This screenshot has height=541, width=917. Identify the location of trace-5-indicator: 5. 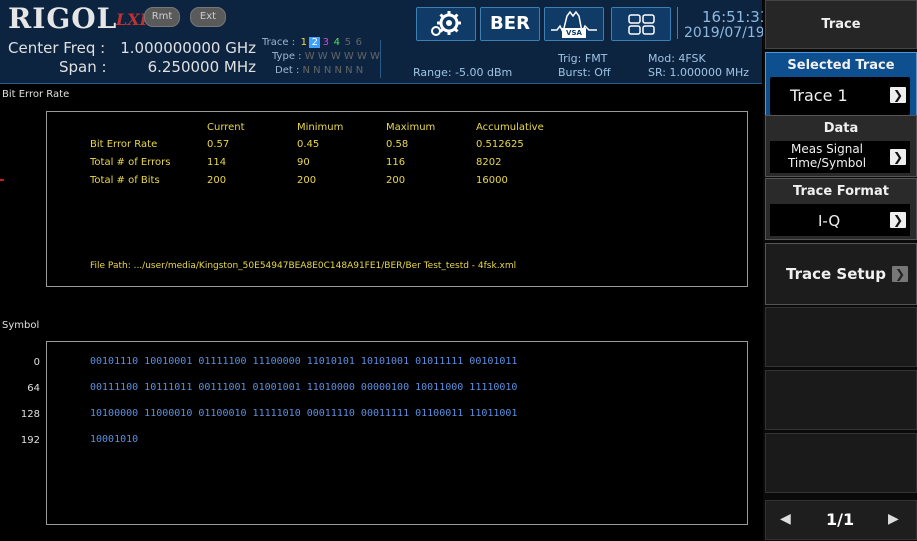
(347, 42).